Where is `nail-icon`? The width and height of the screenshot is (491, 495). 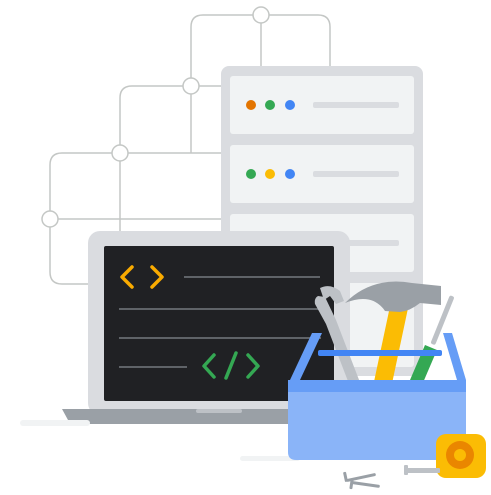 nail-icon is located at coordinates (361, 480).